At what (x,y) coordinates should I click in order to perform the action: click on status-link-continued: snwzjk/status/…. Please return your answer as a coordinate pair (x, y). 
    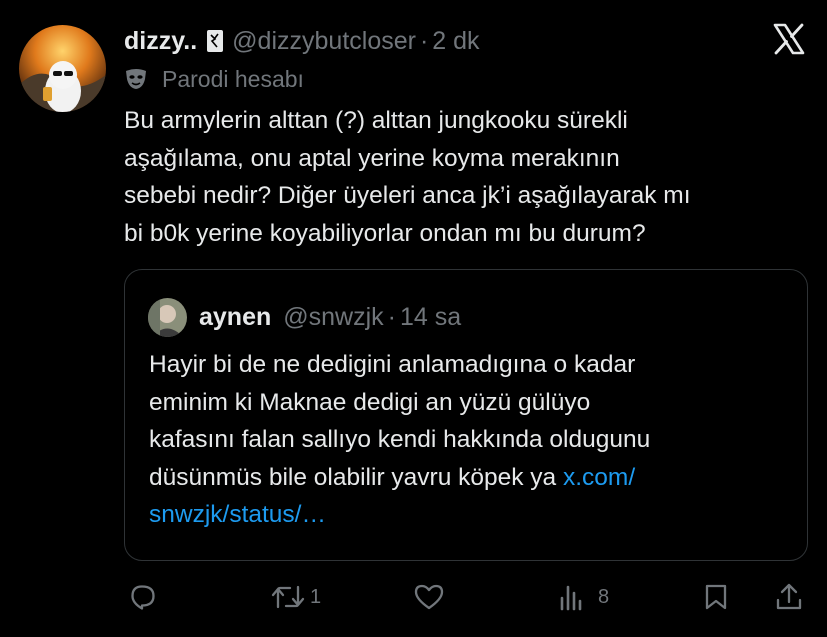
    Looking at the image, I should click on (237, 514).